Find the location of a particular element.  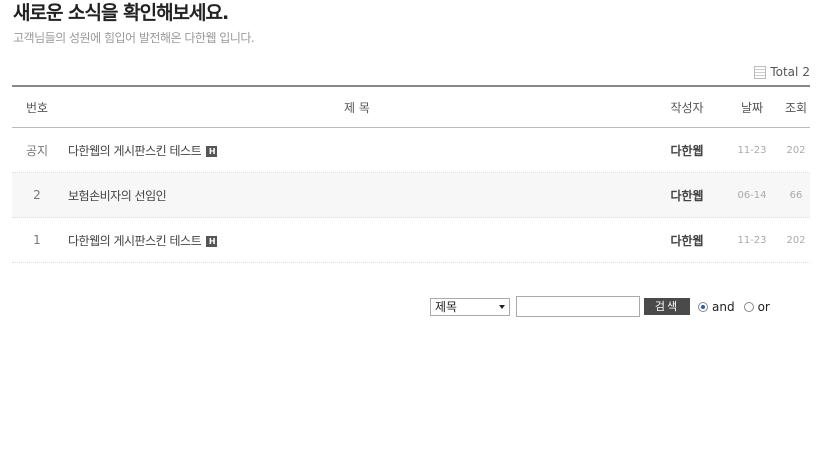

column-hits: 조회 is located at coordinates (796, 107).